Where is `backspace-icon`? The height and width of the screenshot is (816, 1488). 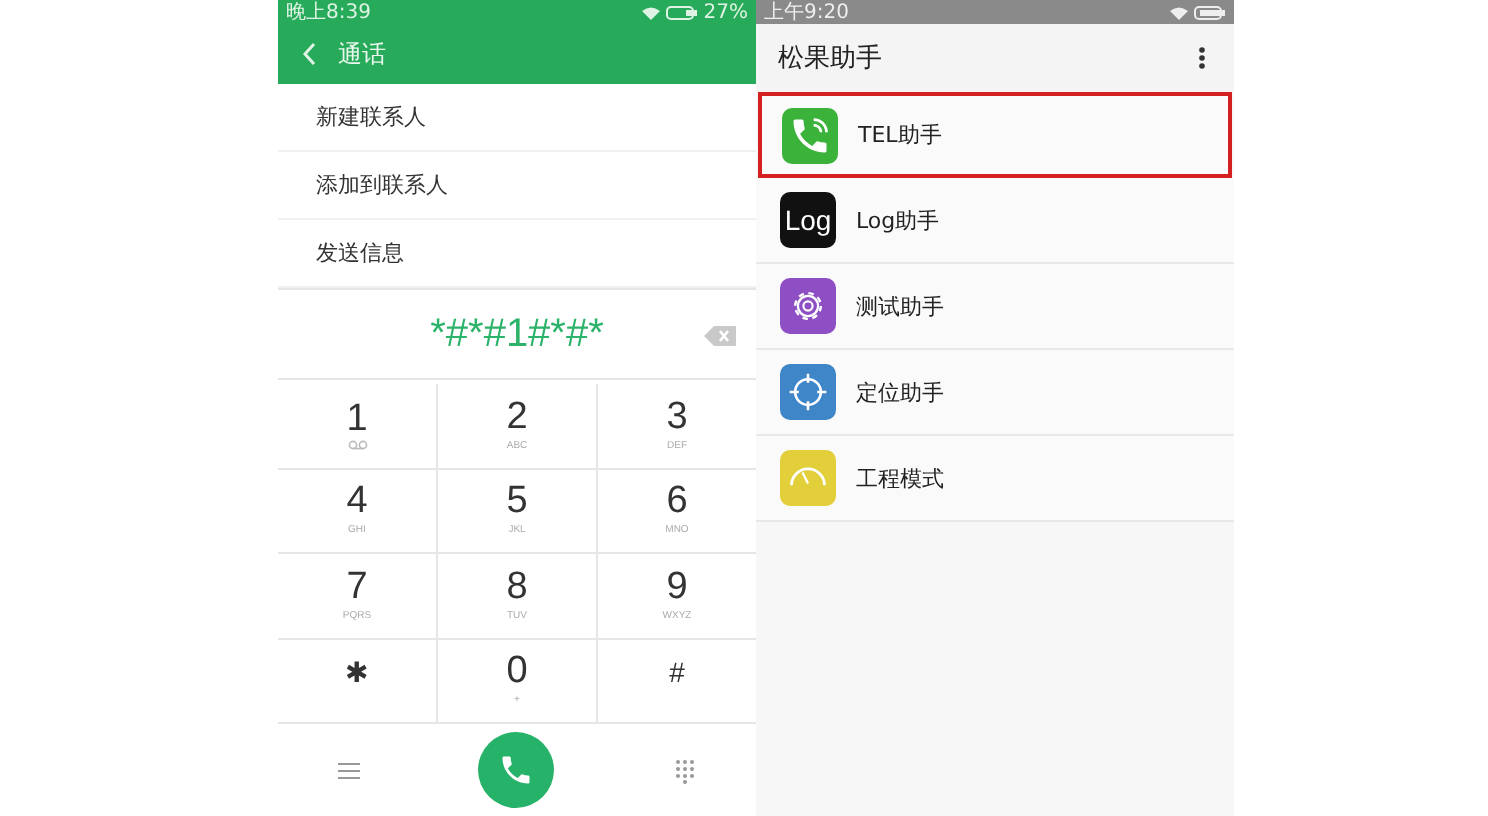
backspace-icon is located at coordinates (720, 336).